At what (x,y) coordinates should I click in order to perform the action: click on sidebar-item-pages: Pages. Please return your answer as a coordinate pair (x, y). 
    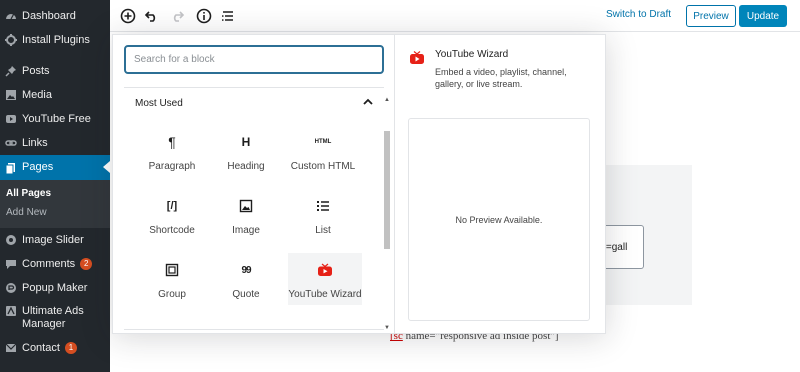
    Looking at the image, I should click on (55, 167).